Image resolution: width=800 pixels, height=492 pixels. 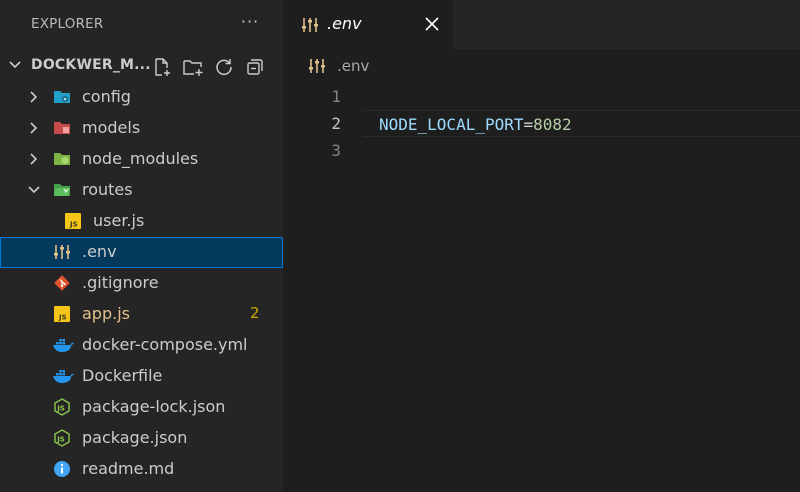 I want to click on code-editor: NODE_LOCAL_PORT=8082, so click(x=581, y=123).